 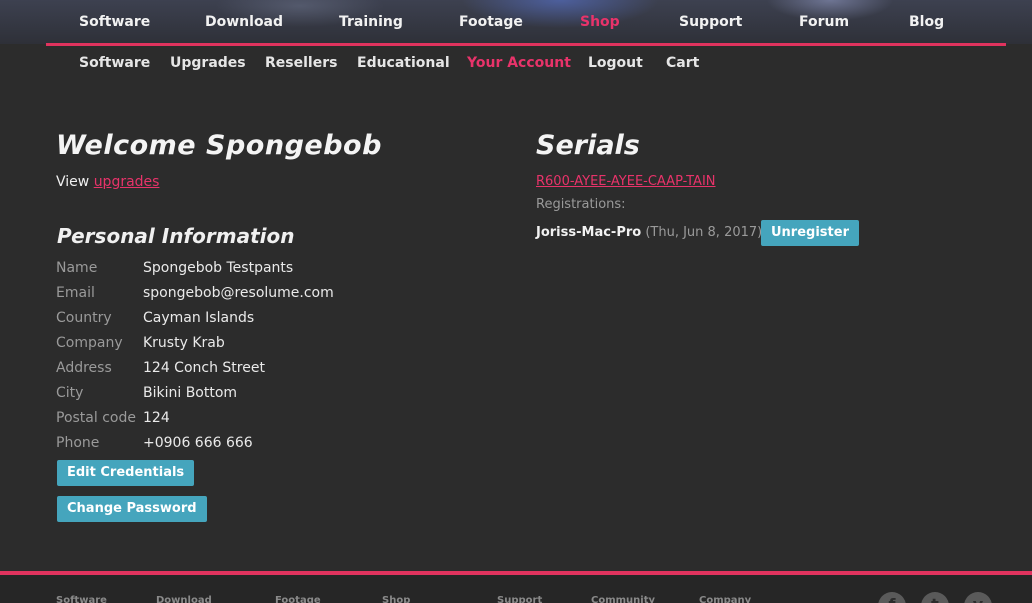 What do you see at coordinates (89, 343) in the screenshot?
I see `info-label: Company` at bounding box center [89, 343].